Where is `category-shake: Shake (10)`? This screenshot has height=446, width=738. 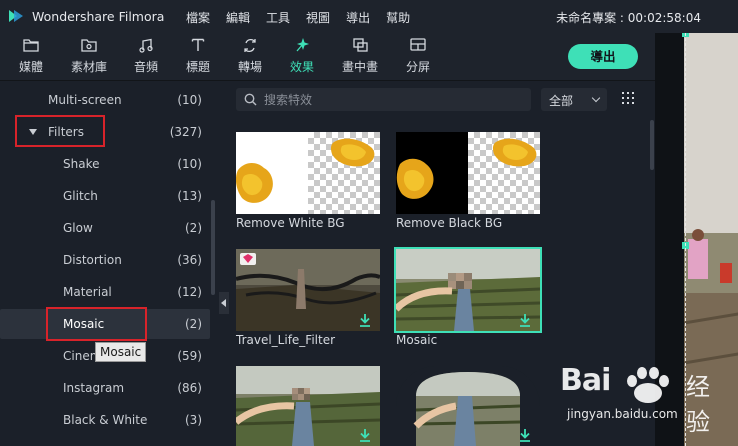
category-shake: Shake (10) is located at coordinates (105, 164).